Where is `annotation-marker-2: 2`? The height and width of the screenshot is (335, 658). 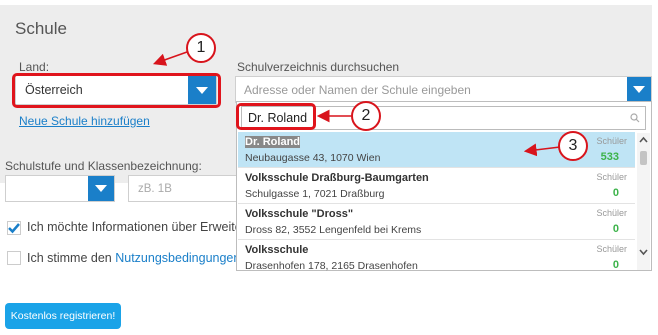 annotation-marker-2: 2 is located at coordinates (366, 116).